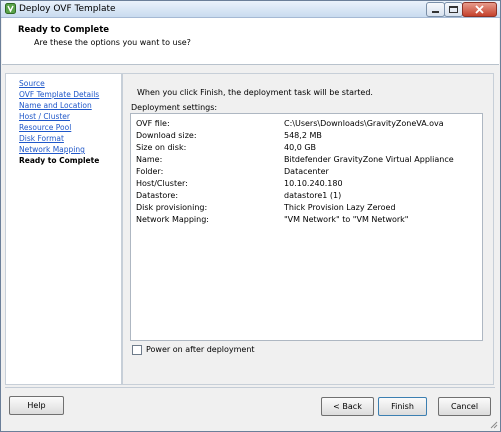  I want to click on settings-row-download-size: Download size: 548,2 MB, so click(306, 137).